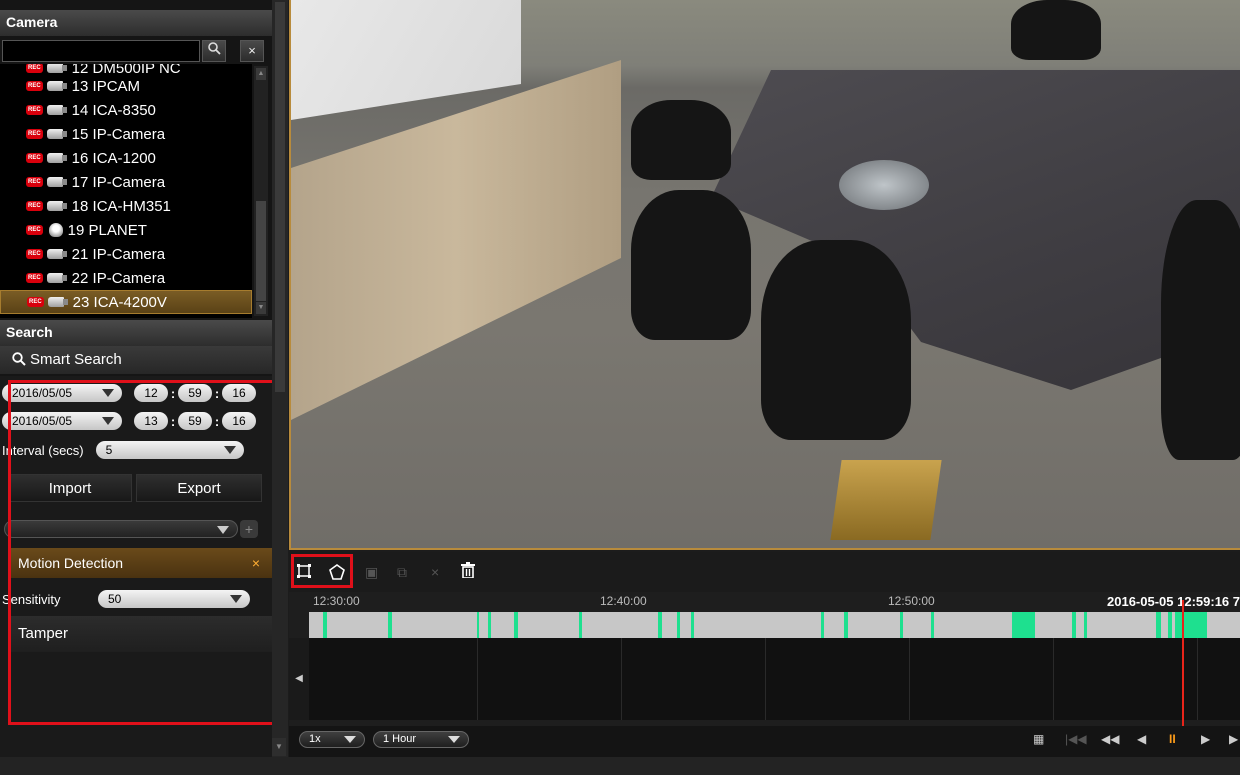  What do you see at coordinates (126, 182) in the screenshot?
I see `list-item: REC 17 IP-Camera` at bounding box center [126, 182].